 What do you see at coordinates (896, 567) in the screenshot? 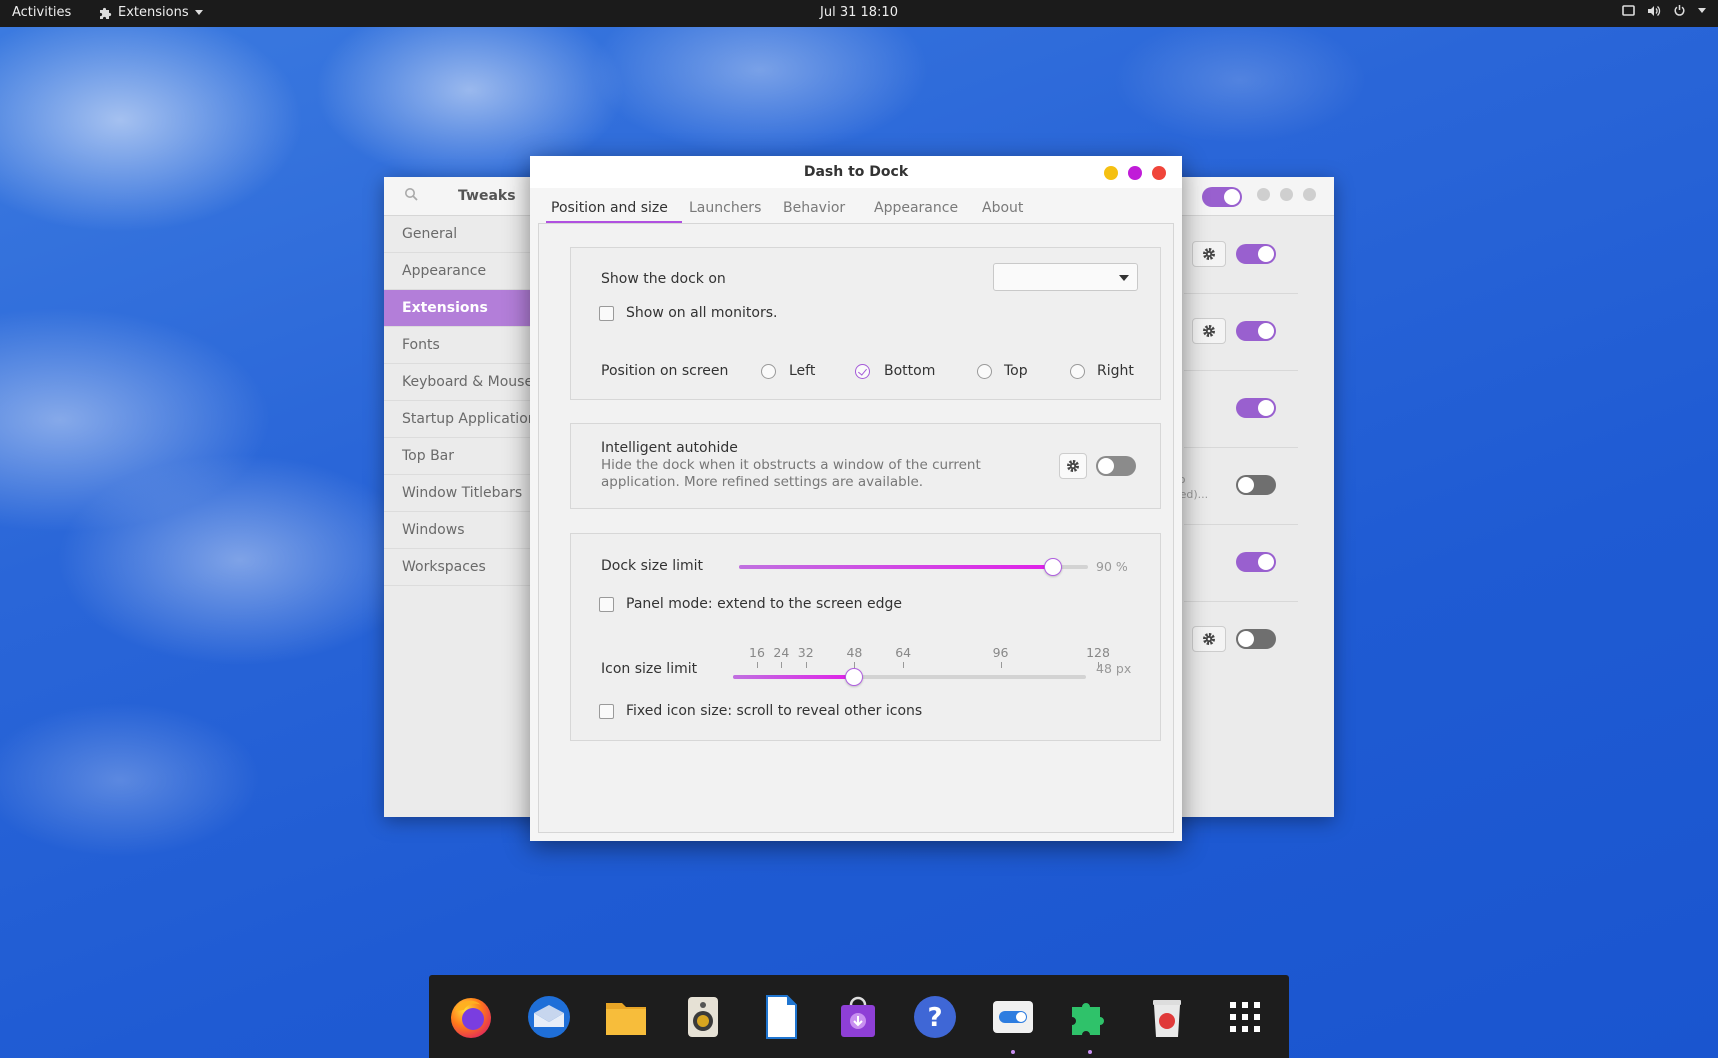
I see `dock-size-slider-fill` at bounding box center [896, 567].